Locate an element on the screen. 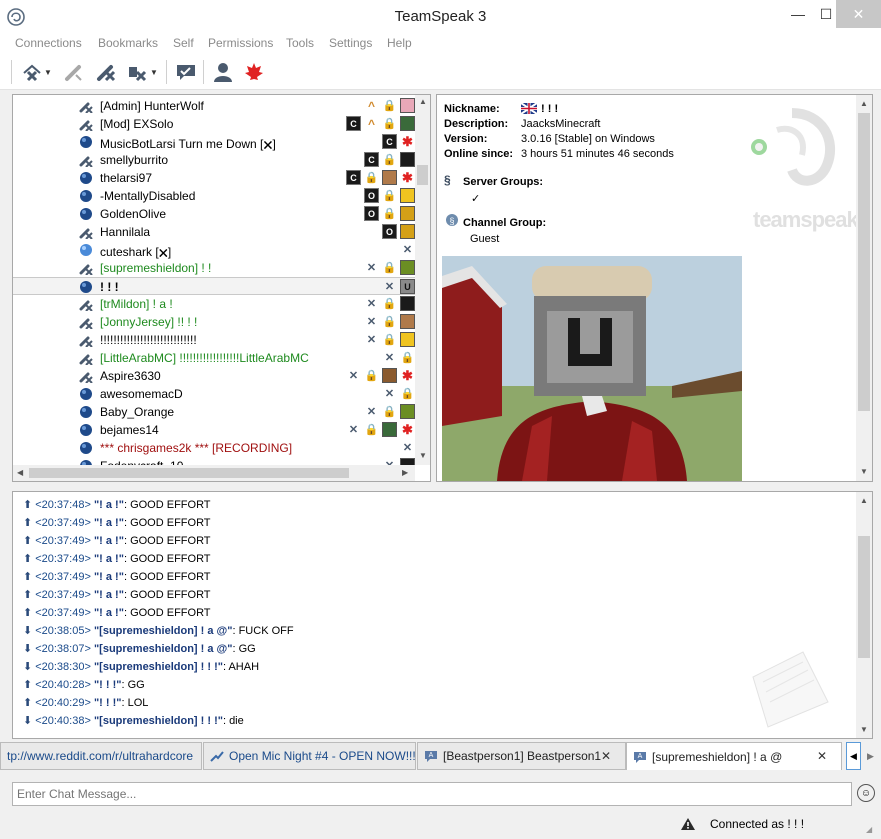 This screenshot has height=839, width=881. client-row: [Mod] EXSolo C ^ 🔒 is located at coordinates (214, 124).